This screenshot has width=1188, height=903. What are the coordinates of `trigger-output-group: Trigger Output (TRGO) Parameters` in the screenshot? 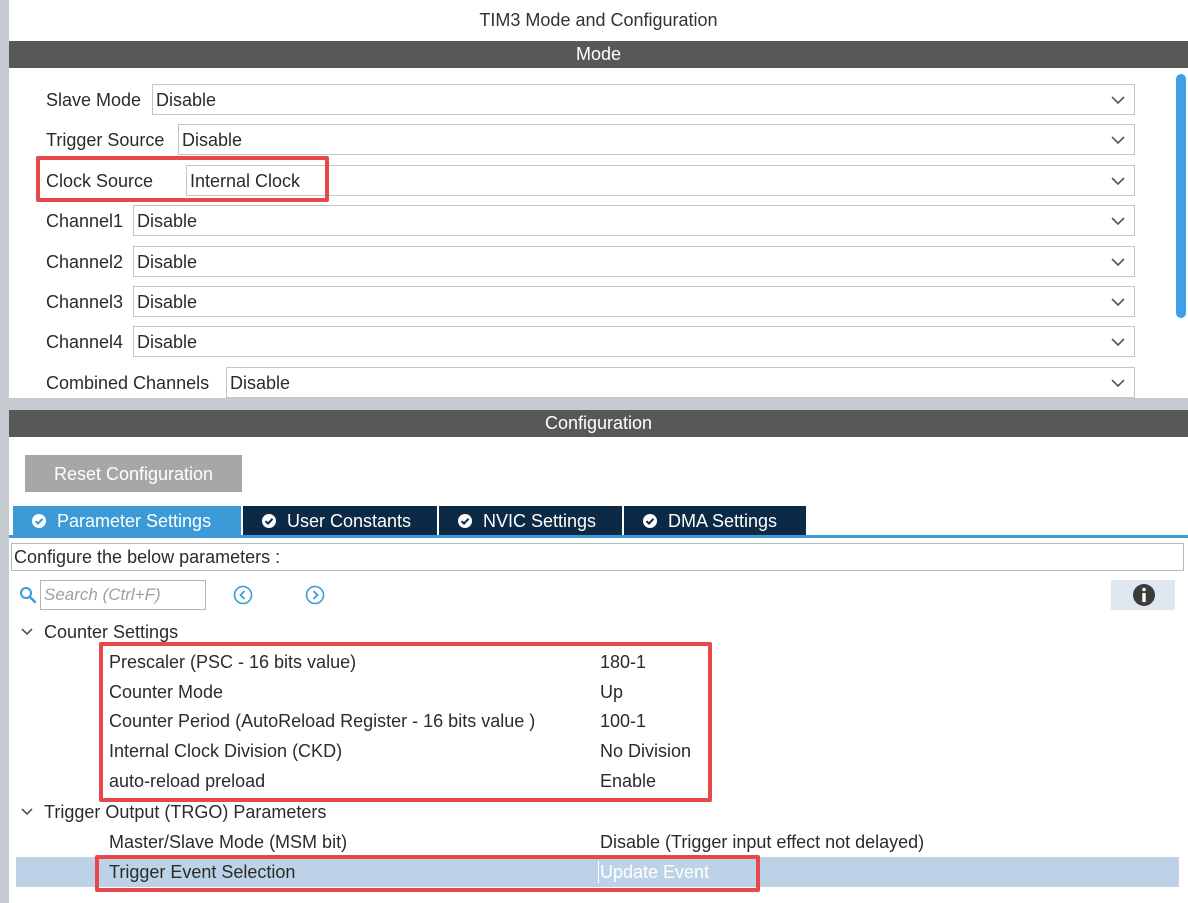 It's located at (173, 812).